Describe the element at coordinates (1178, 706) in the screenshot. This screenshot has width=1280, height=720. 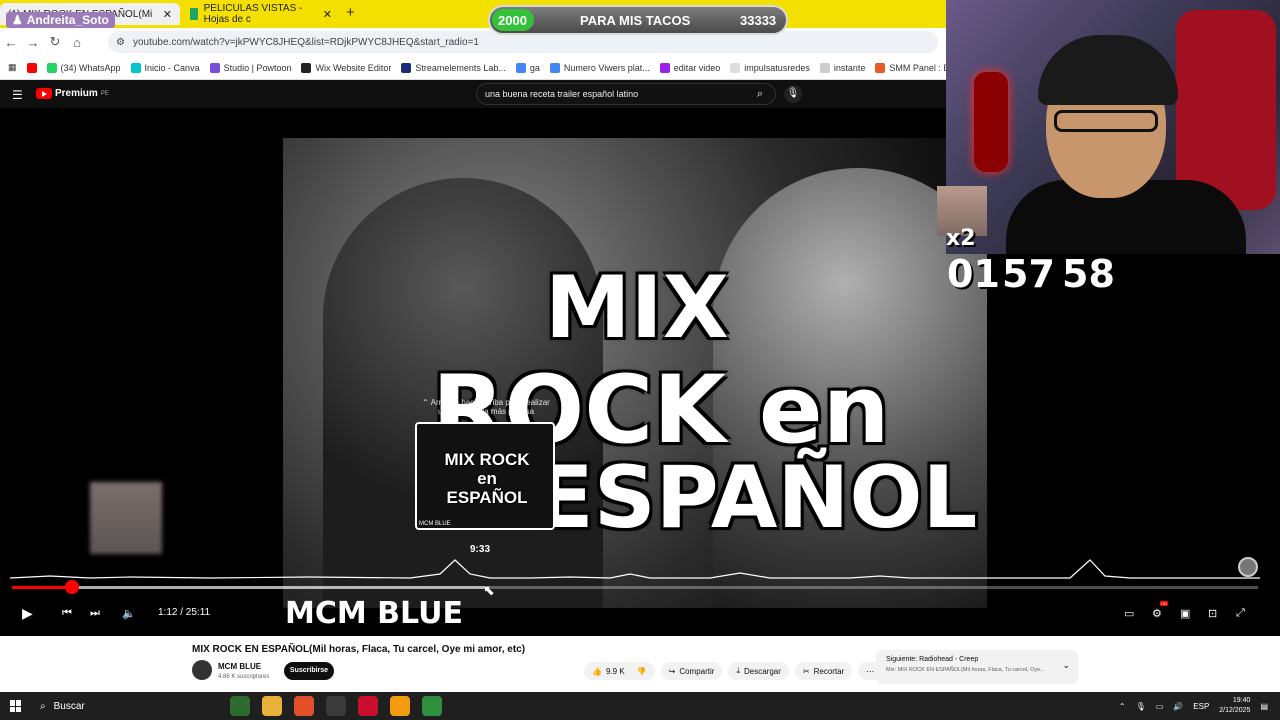
I see `volume-icon: 🔊` at that location.